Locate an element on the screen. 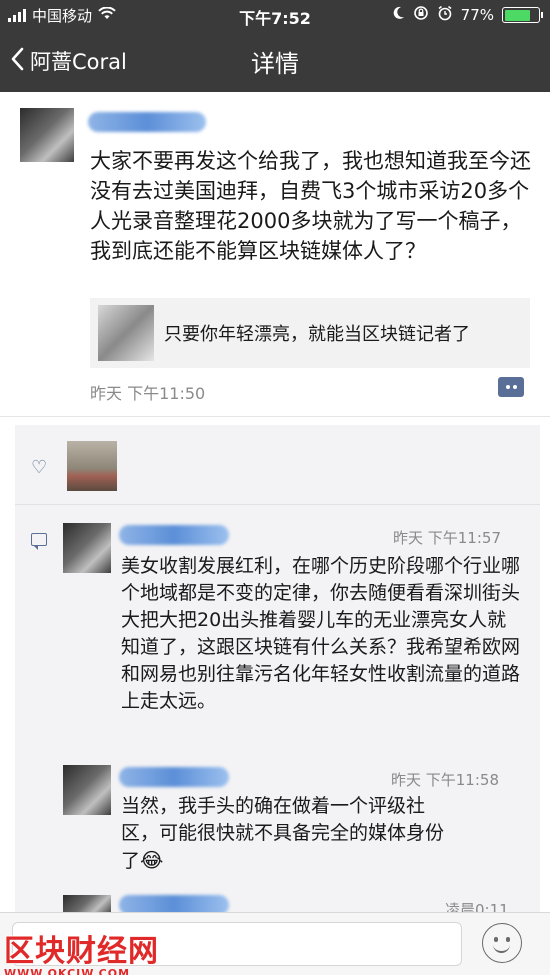  reply-avatar is located at coordinates (87, 790).